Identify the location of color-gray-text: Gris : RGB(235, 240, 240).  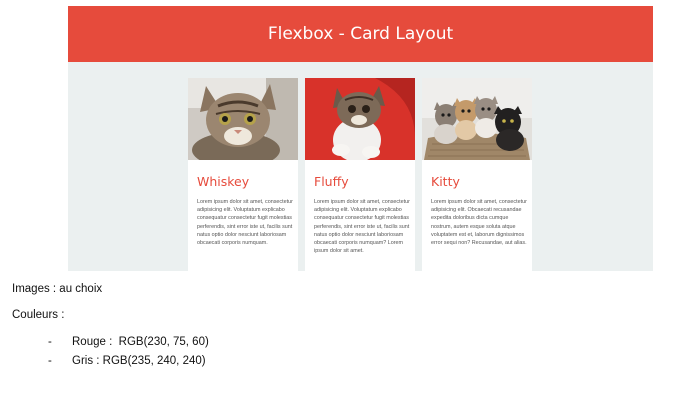
(139, 361).